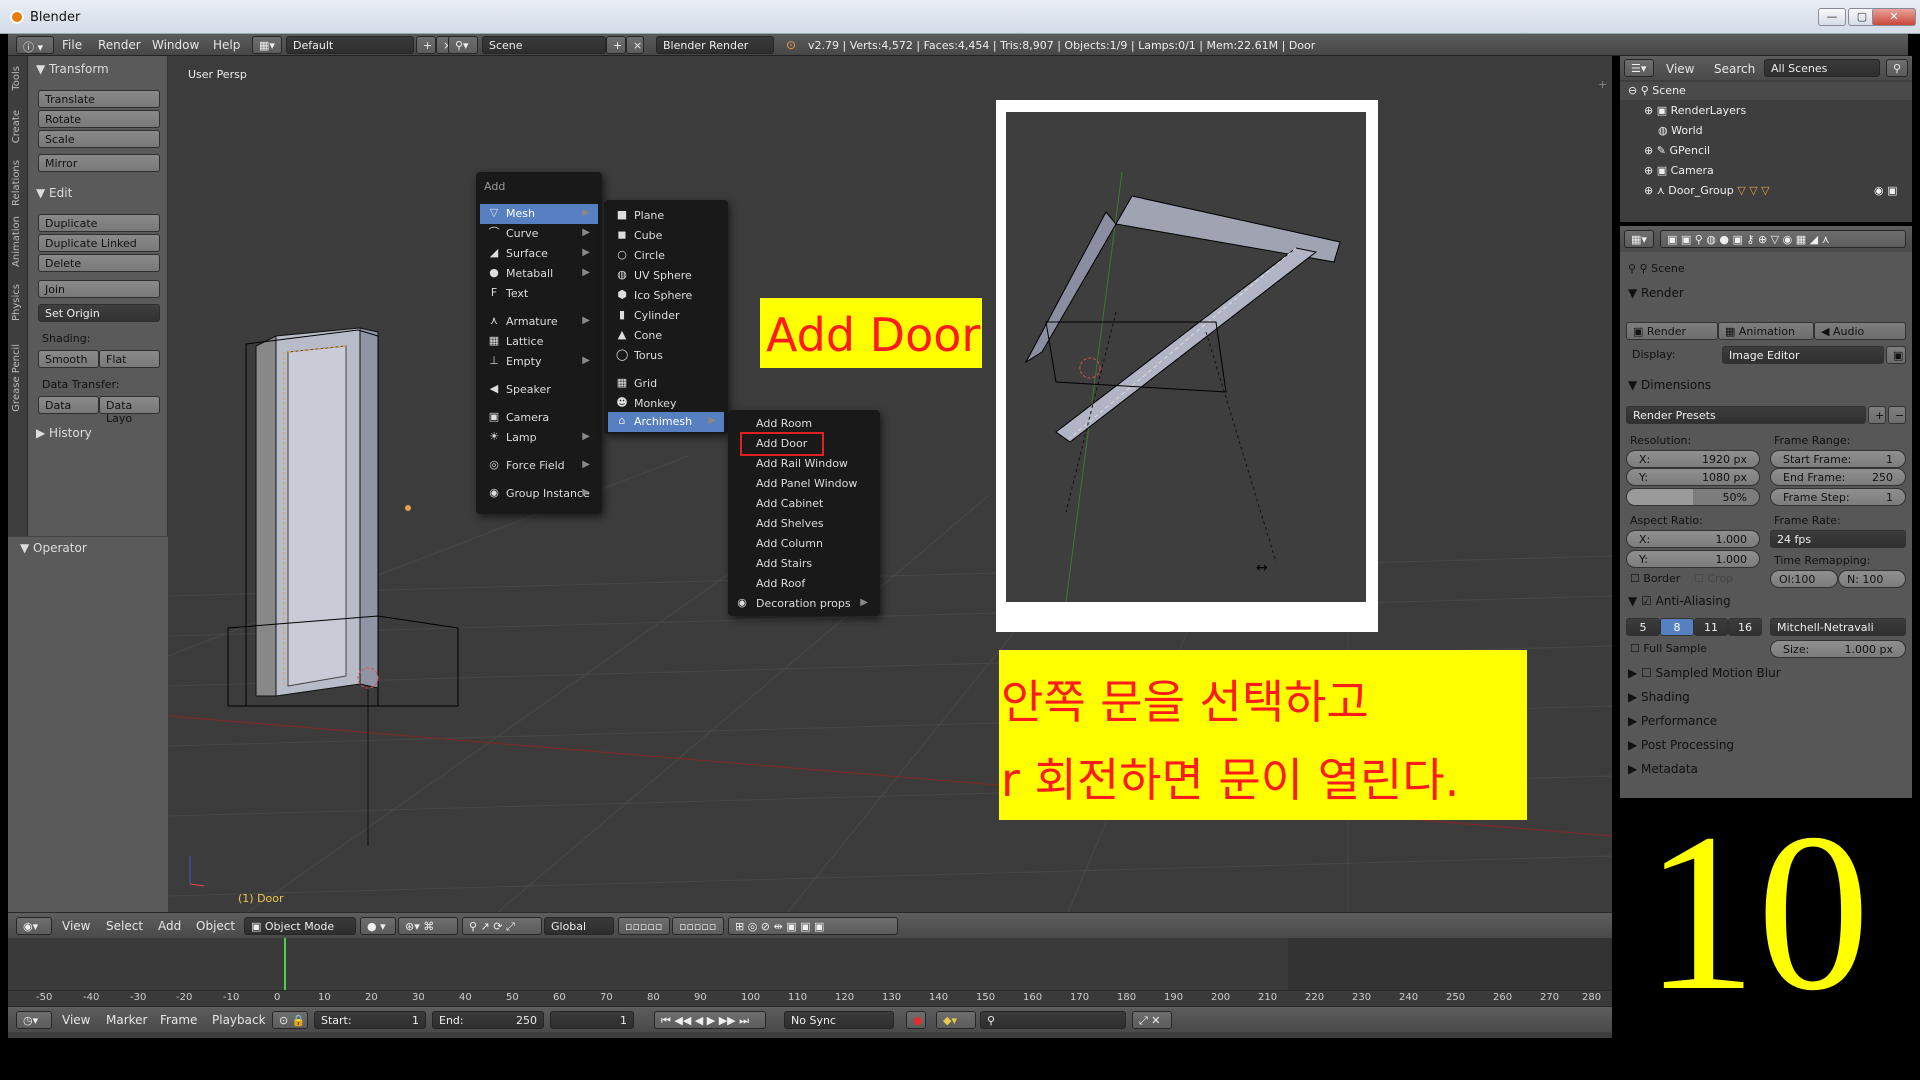  I want to click on menu-add: Add, so click(169, 926).